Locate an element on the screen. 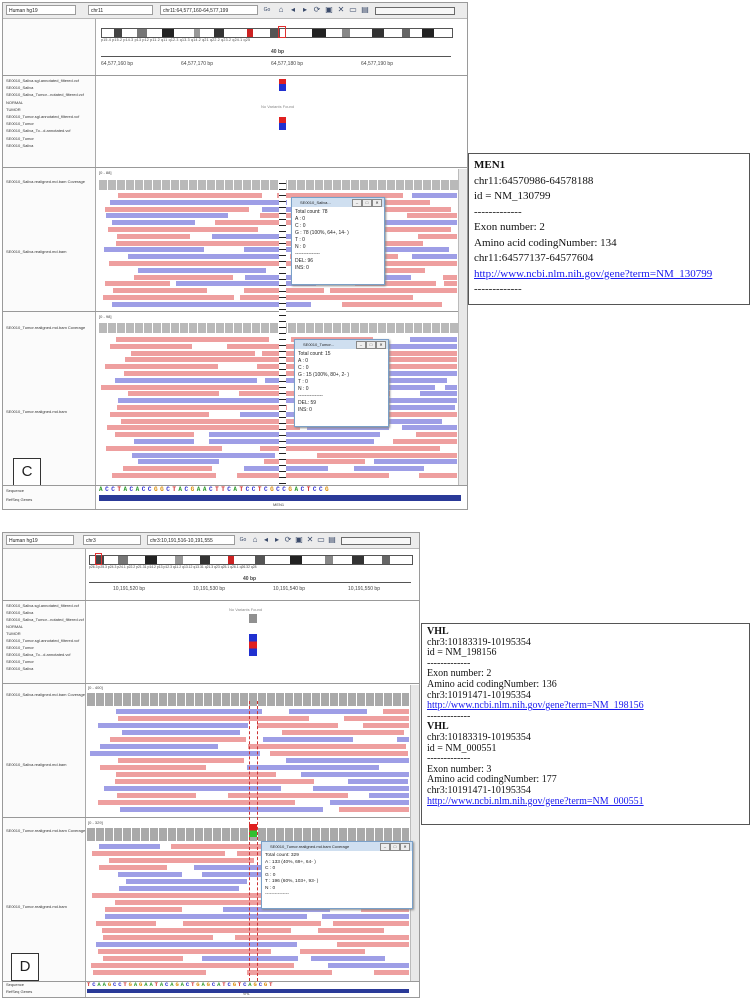  home-icon: ⌂ is located at coordinates (281, 10).